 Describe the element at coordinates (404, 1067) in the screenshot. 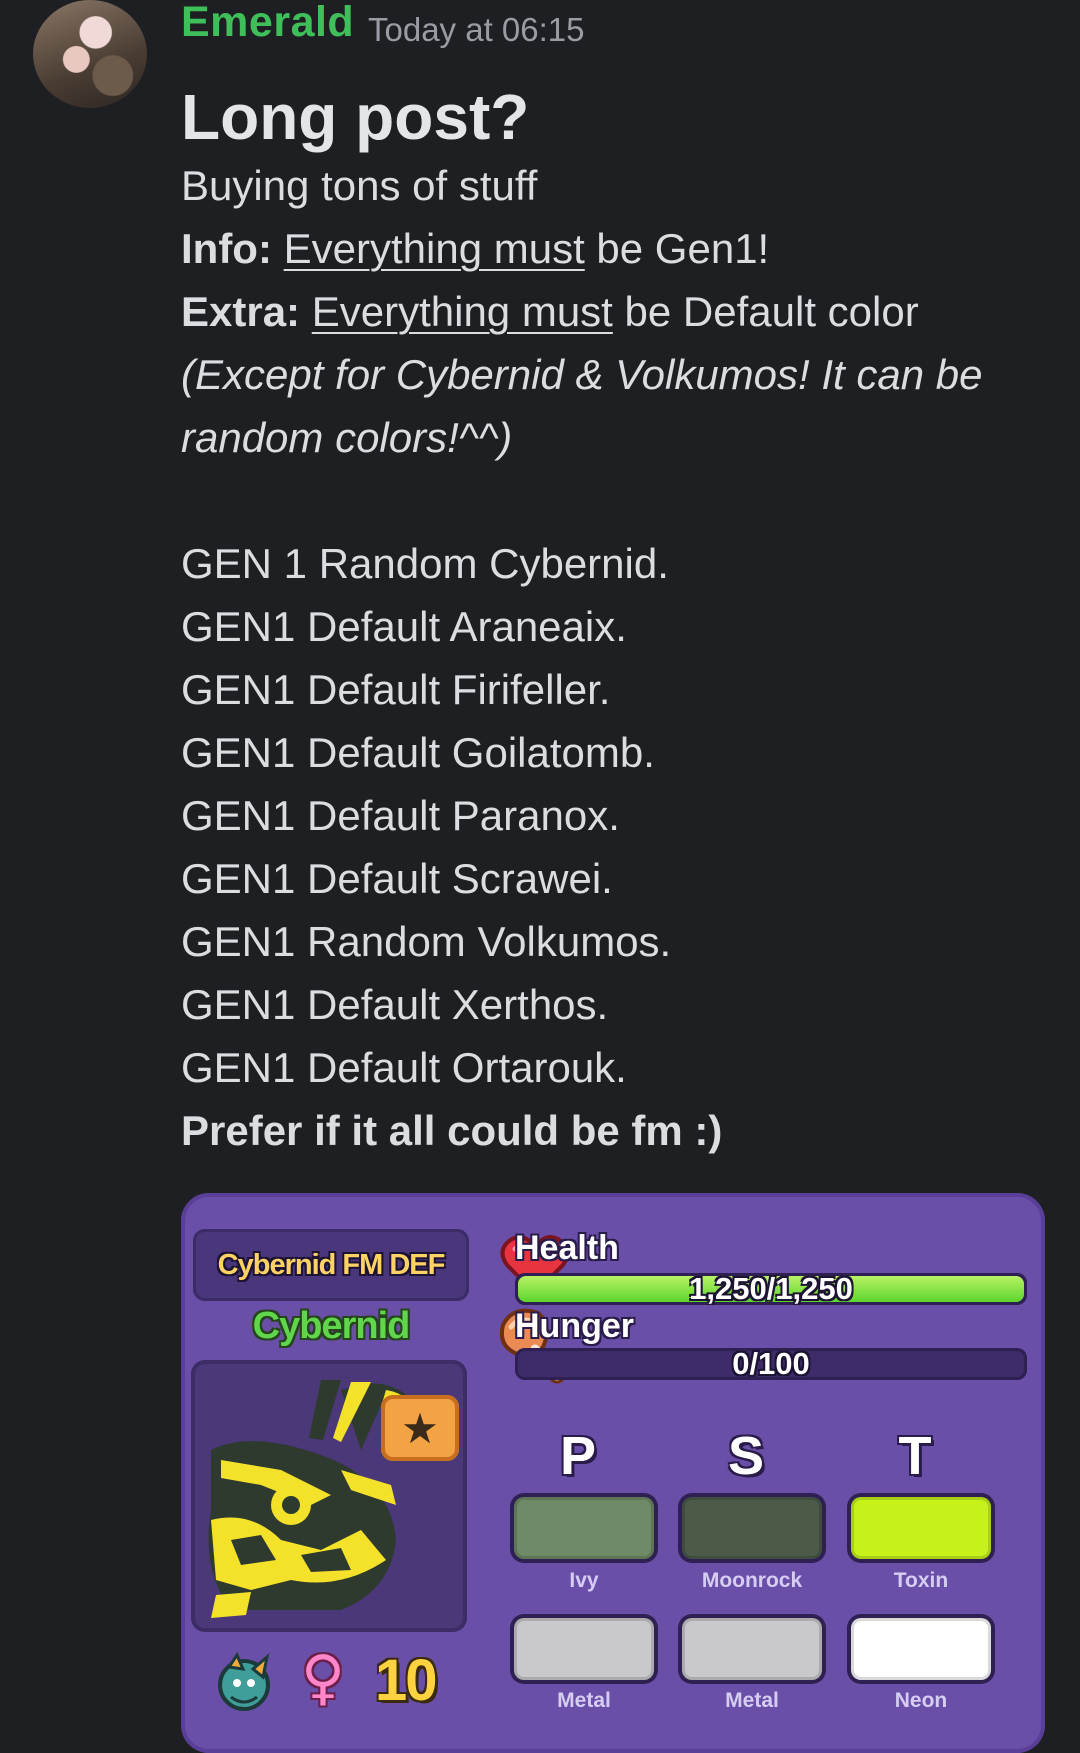

I see `list-item: GEN1 Default Ortarouk.` at that location.